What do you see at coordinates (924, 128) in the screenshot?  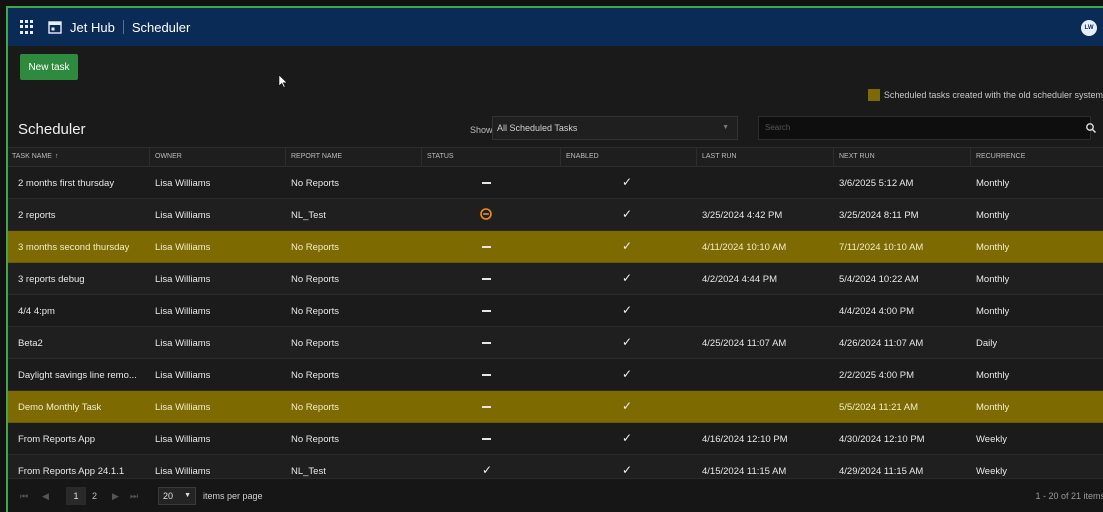 I see `search-input: Search` at bounding box center [924, 128].